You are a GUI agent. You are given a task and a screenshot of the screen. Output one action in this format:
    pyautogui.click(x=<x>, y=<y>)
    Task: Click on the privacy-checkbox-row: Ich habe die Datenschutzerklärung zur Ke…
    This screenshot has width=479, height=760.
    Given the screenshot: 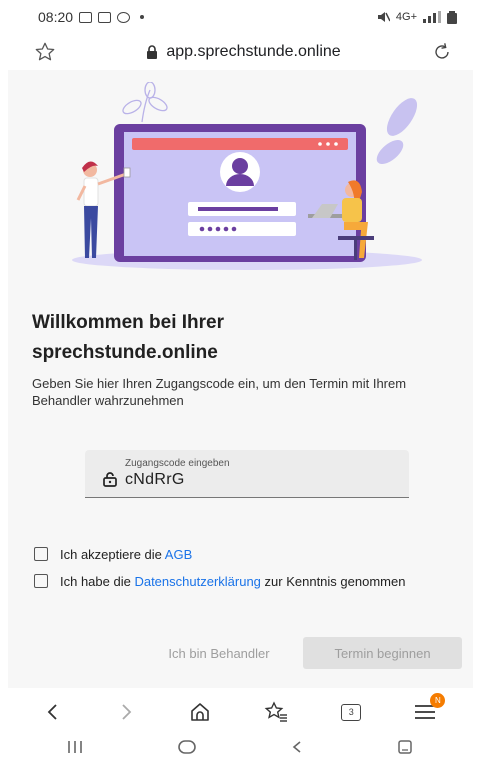 What is the action you would take?
    pyautogui.click(x=234, y=581)
    